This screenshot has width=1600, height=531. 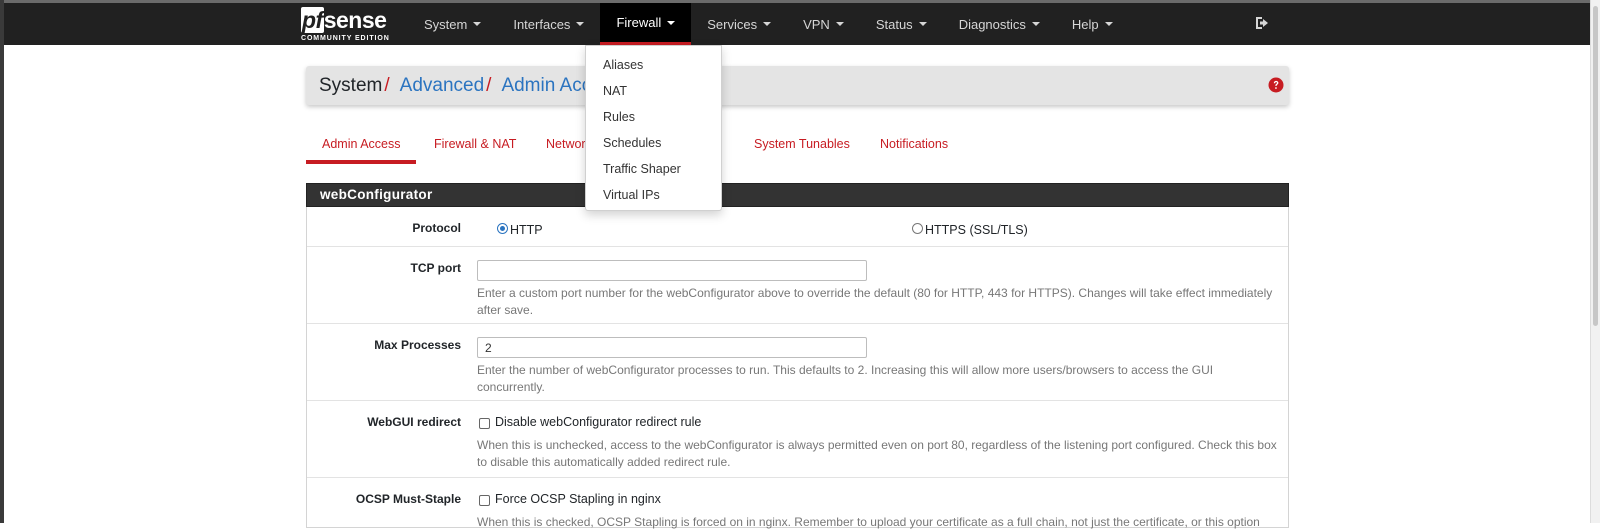 I want to click on panel-title: webConfigurator, so click(x=376, y=194).